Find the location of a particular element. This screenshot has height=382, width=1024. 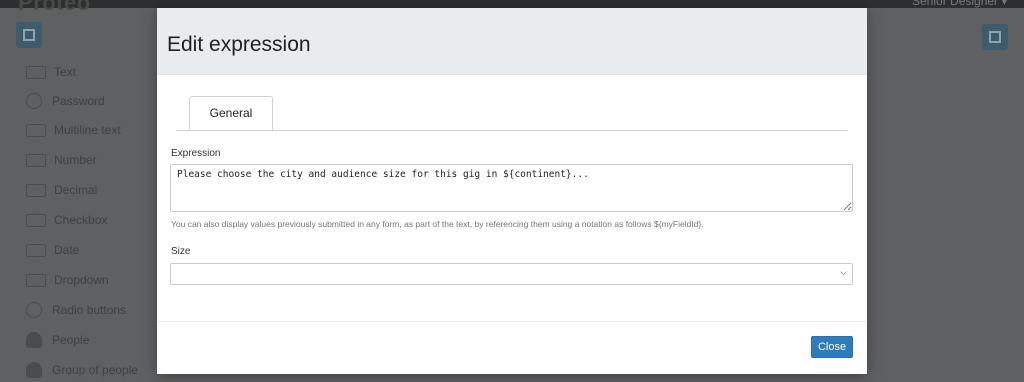

sidebar-item-multiline: Multiline text is located at coordinates (73, 130).